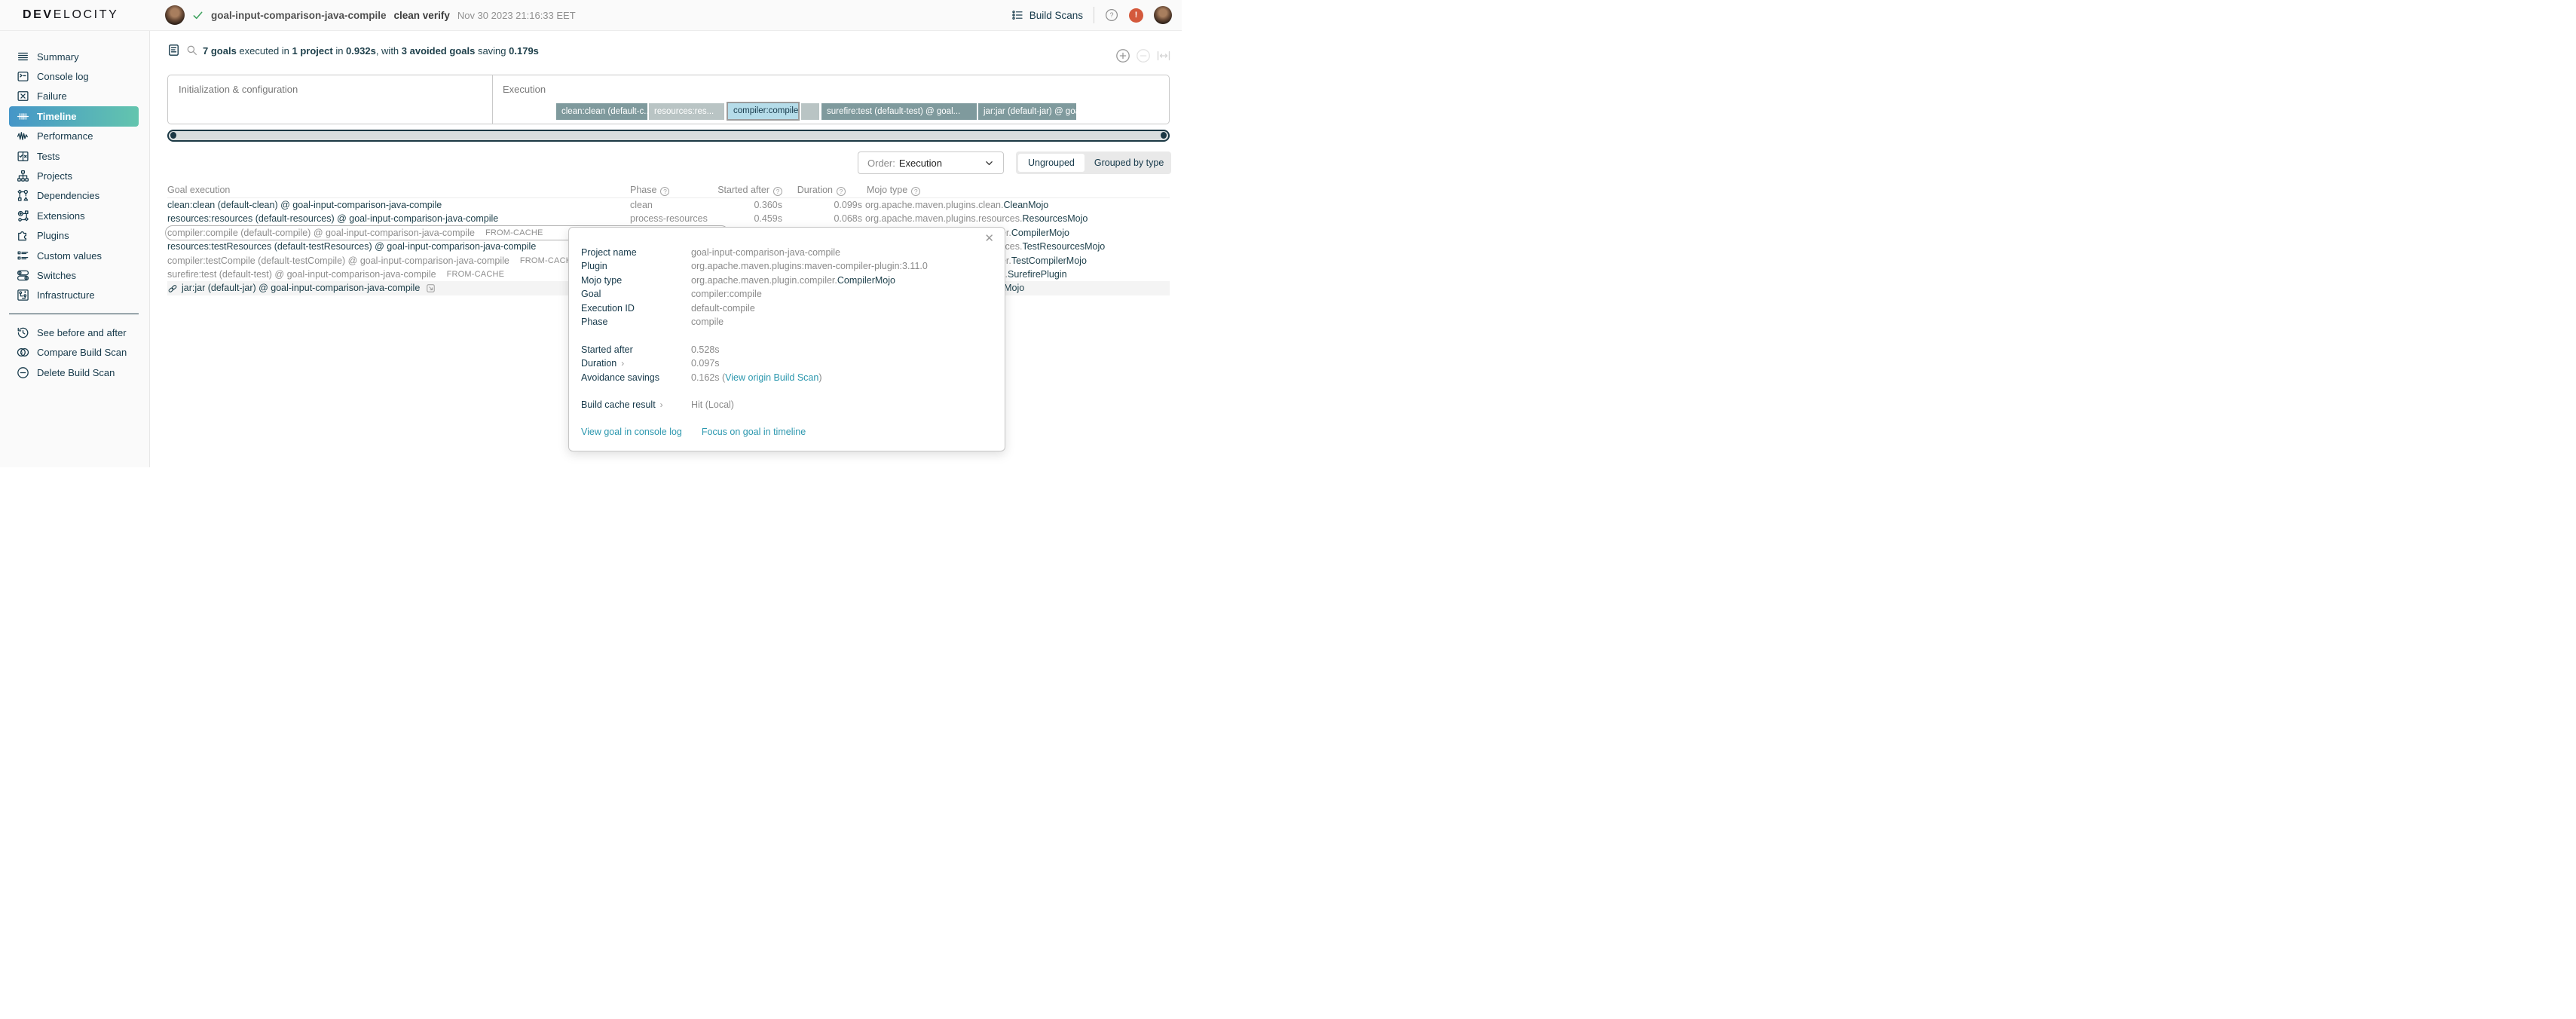  I want to click on summary-segment: saving, so click(492, 51).